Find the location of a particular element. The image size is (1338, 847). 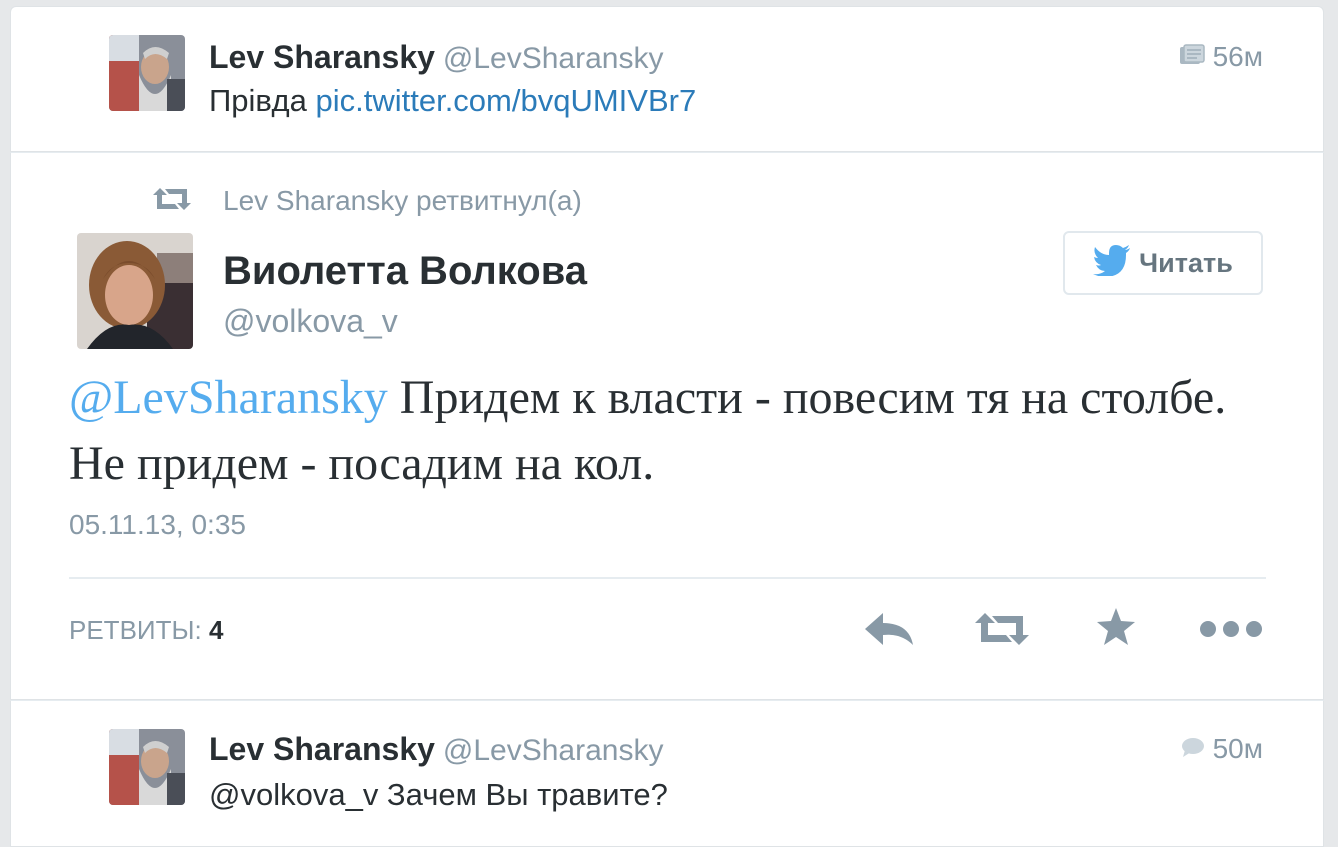

tweet-timestamp: 05.11.13, 0:35 is located at coordinates (157, 525).